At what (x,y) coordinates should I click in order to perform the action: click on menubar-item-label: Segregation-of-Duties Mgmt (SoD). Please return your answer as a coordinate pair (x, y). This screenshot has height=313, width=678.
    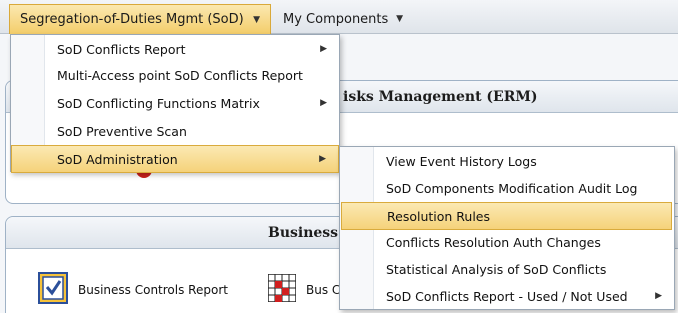
    Looking at the image, I should click on (132, 19).